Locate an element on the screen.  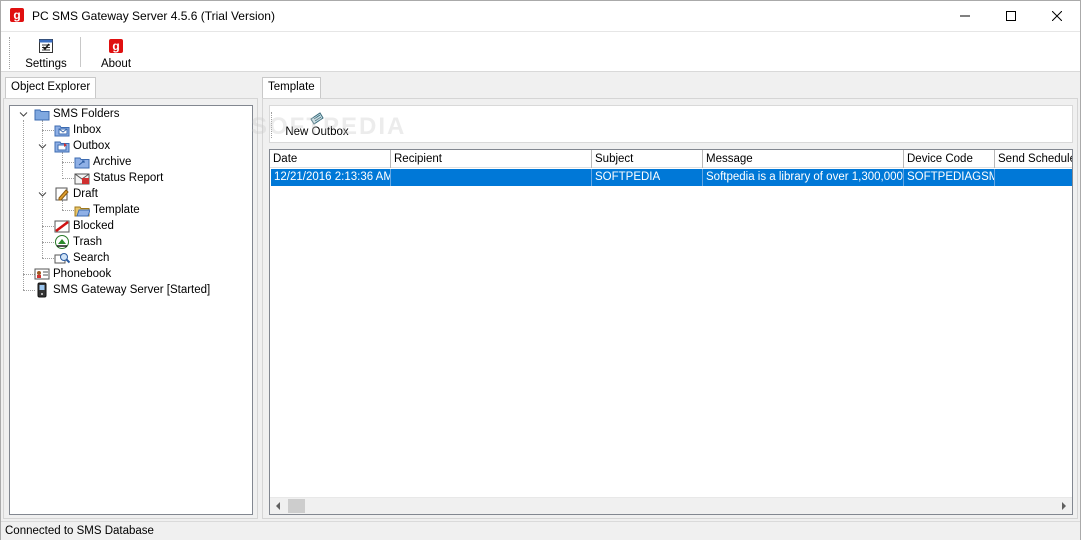
toolbar-grip is located at coordinates (10, 53).